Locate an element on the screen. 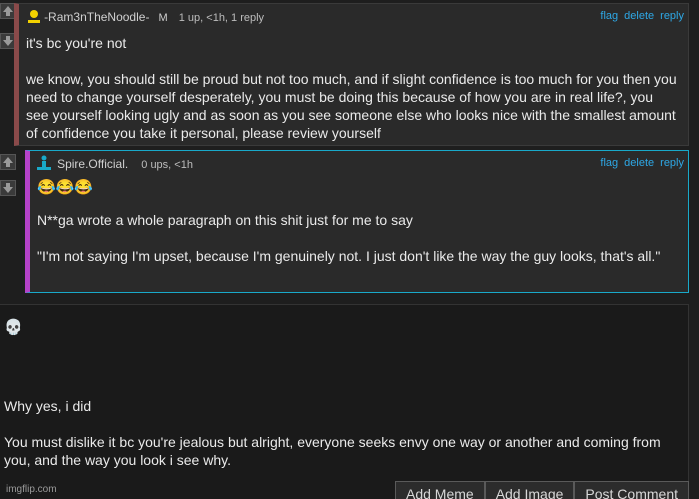 The image size is (699, 499). skull-icon: 💀 is located at coordinates (13, 327).